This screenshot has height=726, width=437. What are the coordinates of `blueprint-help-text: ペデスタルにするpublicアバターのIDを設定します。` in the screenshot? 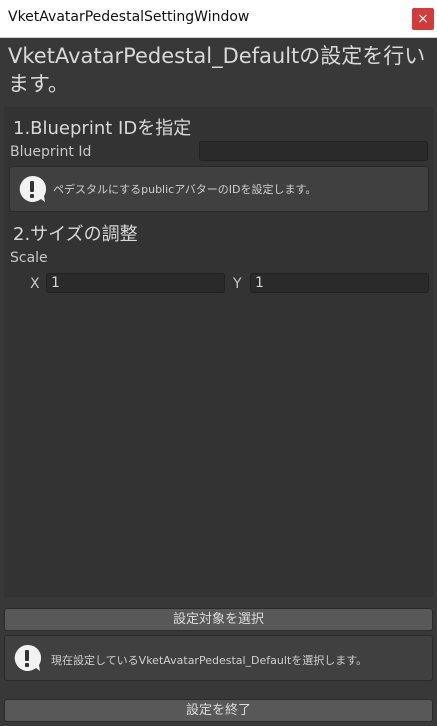 It's located at (185, 189).